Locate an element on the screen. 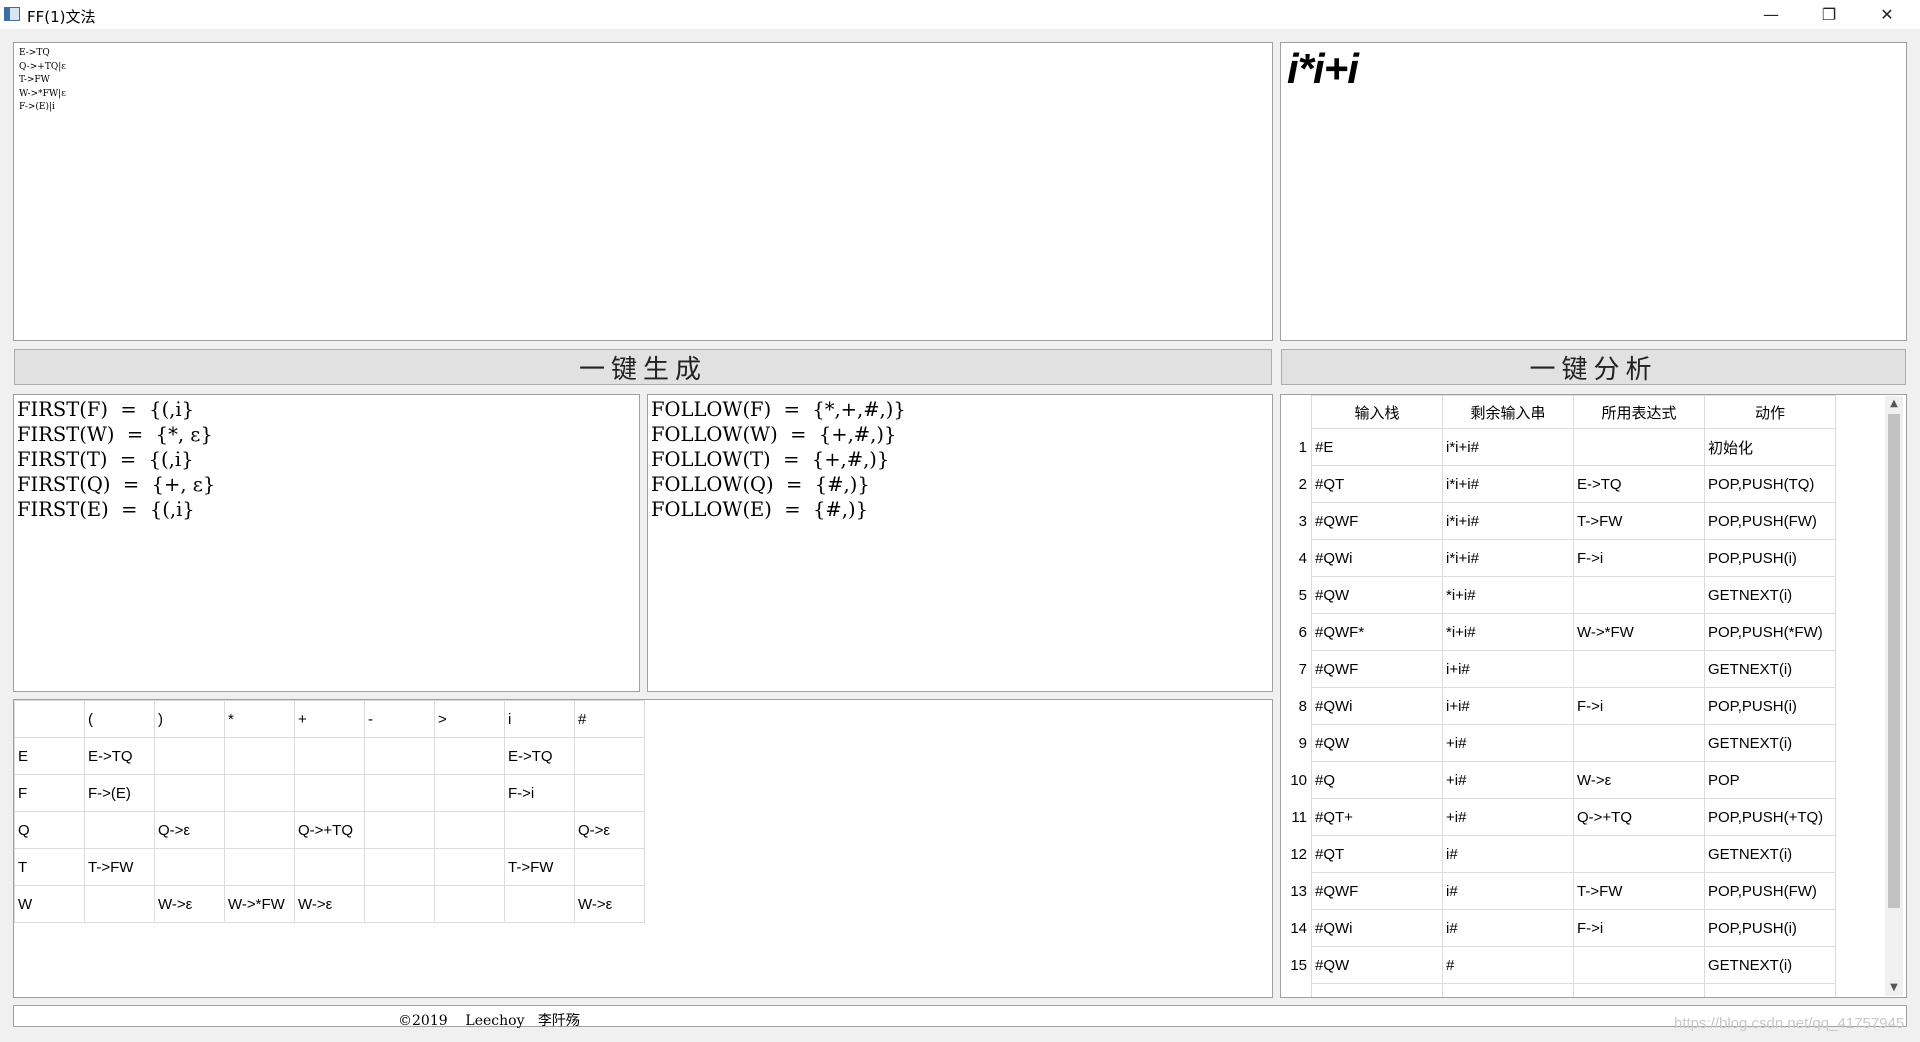 The image size is (1920, 1042). scroll-up-icon: ▲ is located at coordinates (1894, 404).